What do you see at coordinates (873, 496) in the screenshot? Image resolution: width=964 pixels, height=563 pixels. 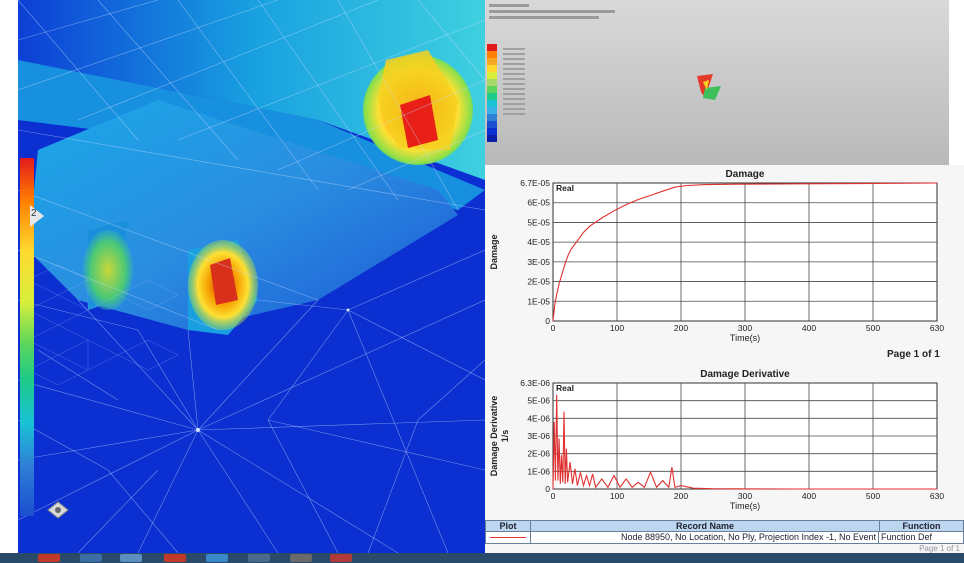 I see `derivative-x-tick-label: 500` at bounding box center [873, 496].